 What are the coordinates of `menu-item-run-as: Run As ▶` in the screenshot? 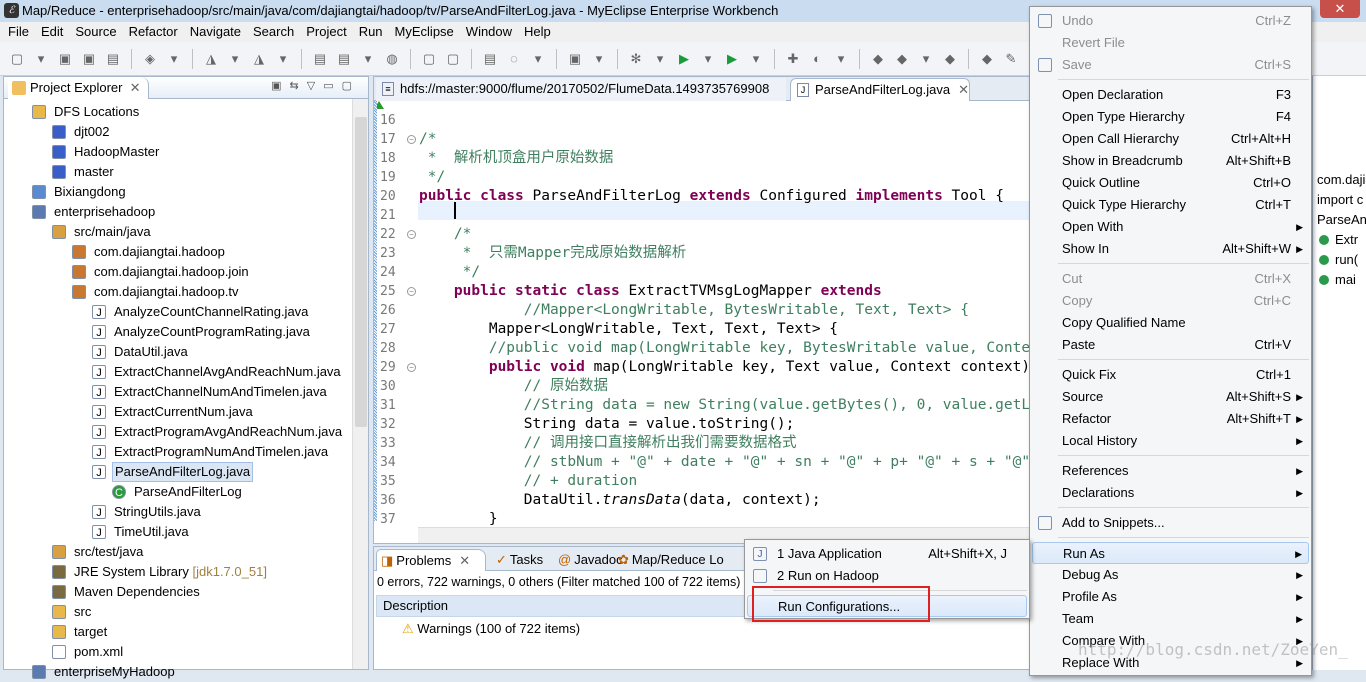 It's located at (1170, 553).